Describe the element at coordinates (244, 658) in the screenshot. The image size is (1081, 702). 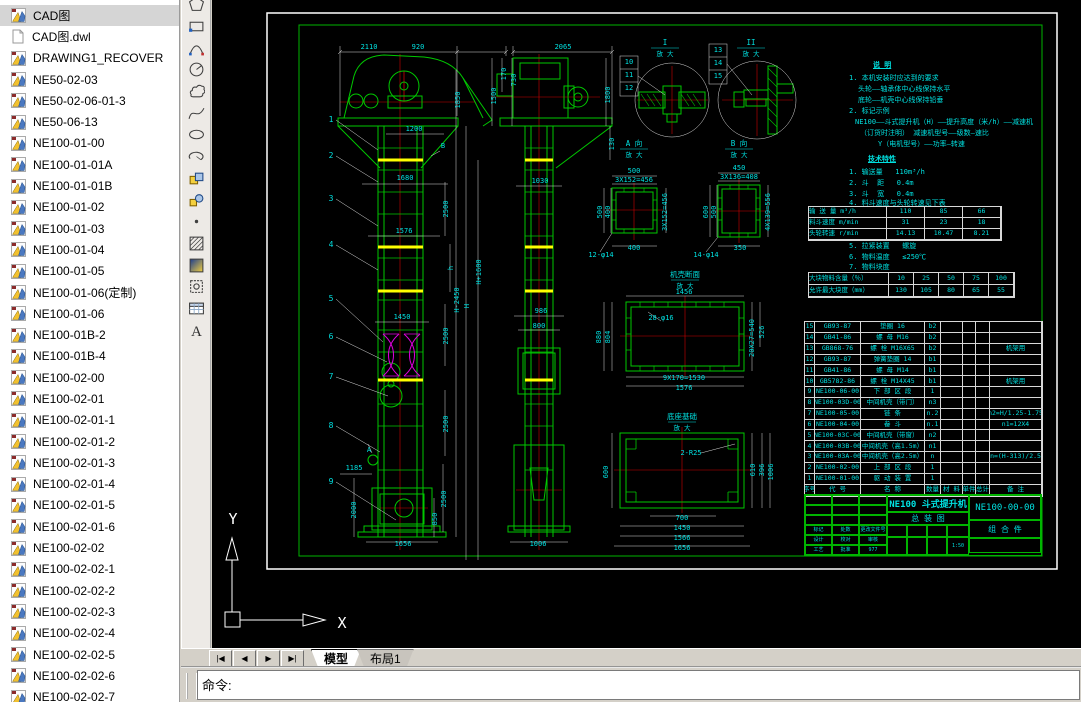
I see `tab-nav-button-1: ◀` at that location.